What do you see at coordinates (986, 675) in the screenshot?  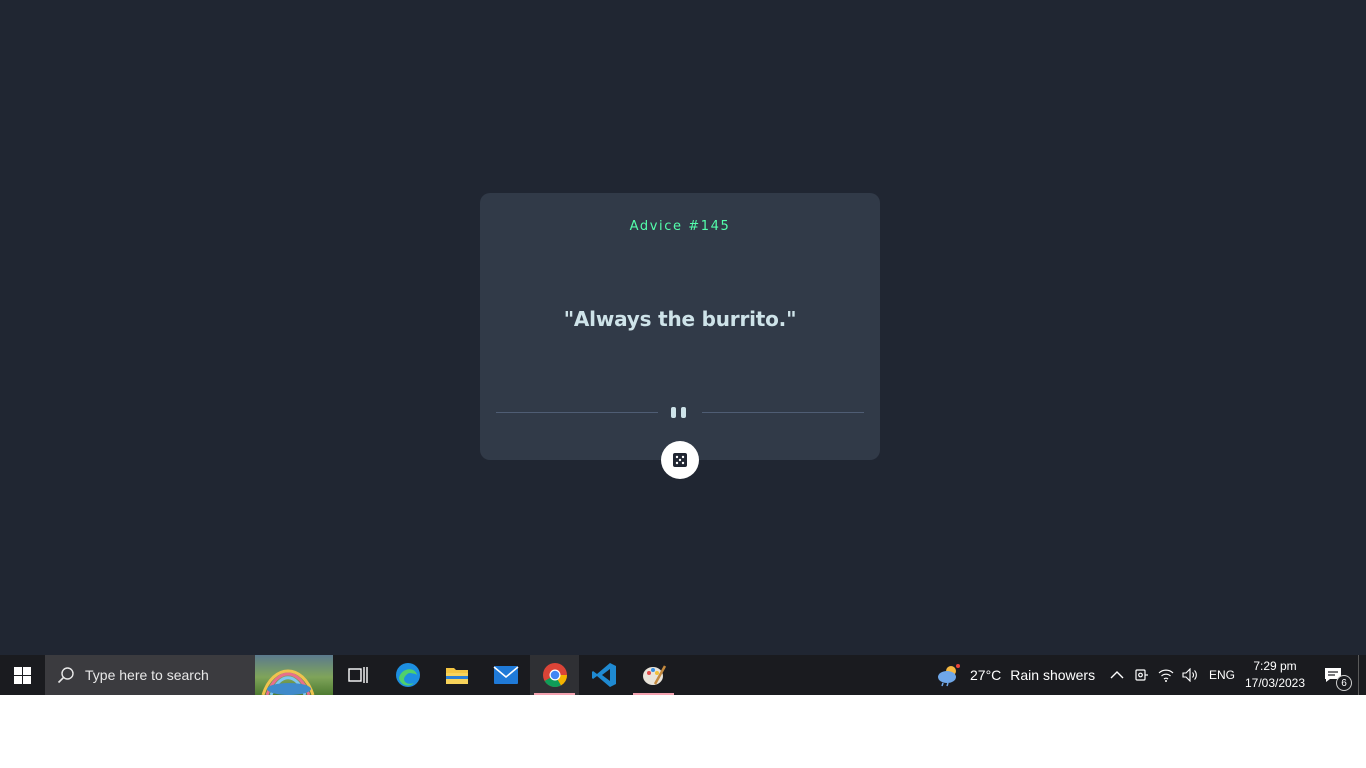 I see `weather-temperature: 27°C` at bounding box center [986, 675].